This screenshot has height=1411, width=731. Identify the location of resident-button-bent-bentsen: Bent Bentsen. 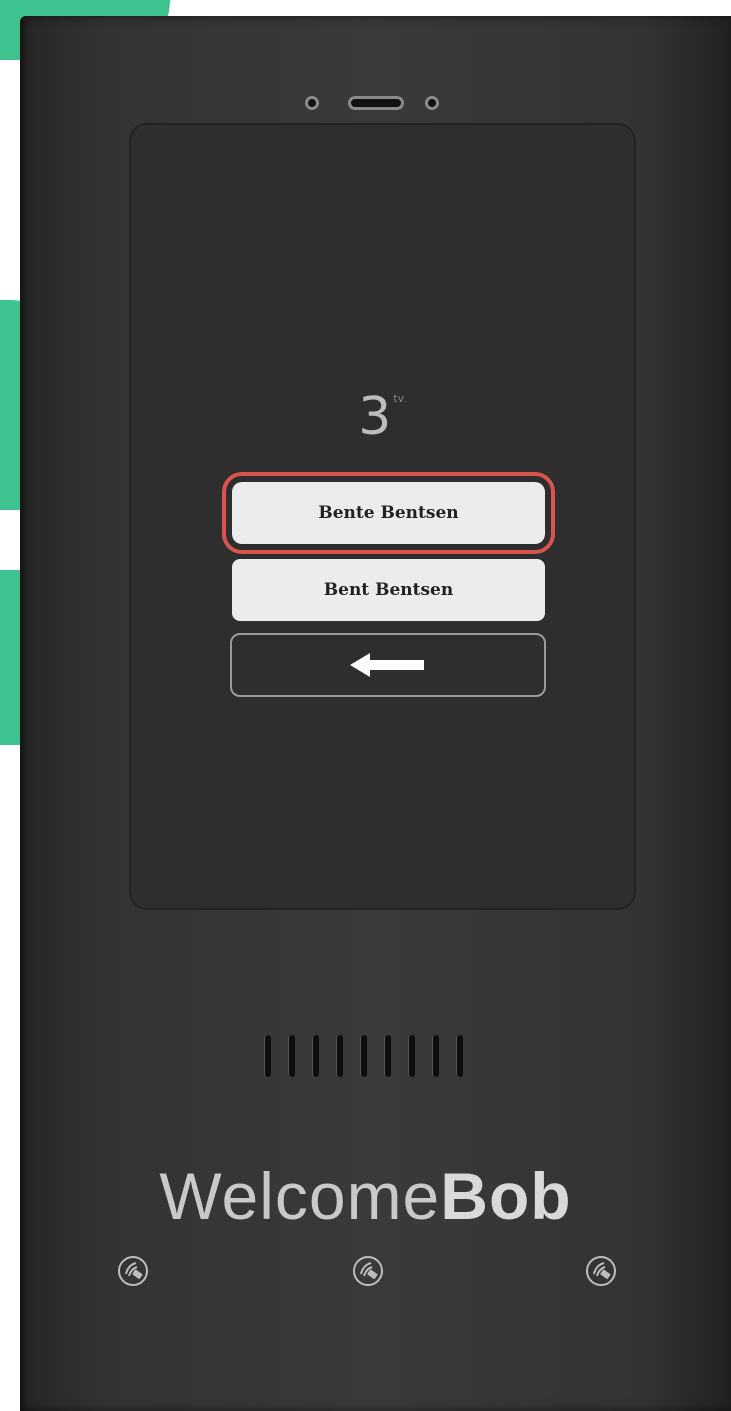
(388, 590).